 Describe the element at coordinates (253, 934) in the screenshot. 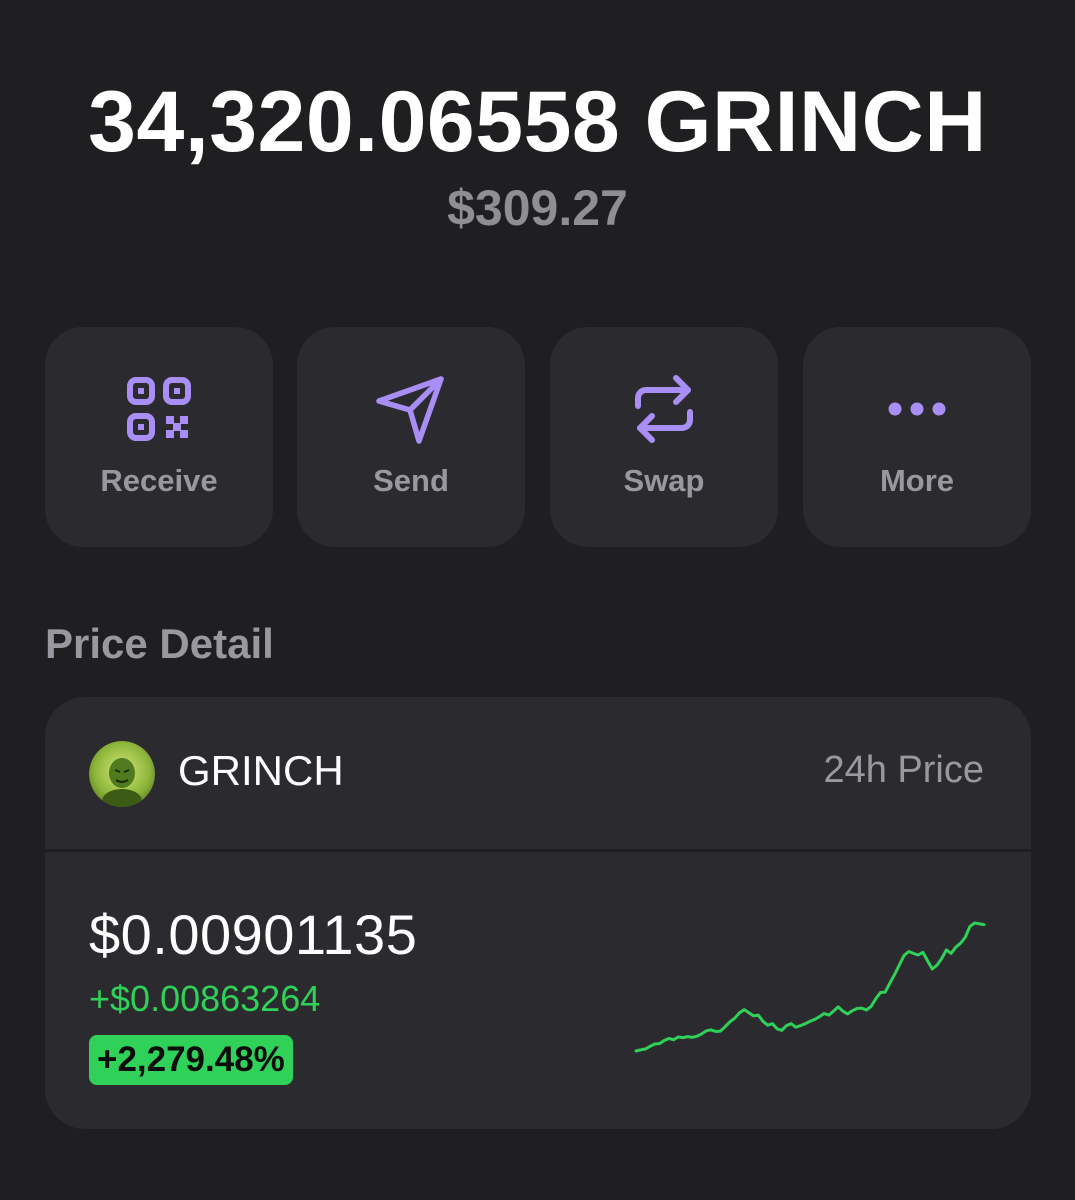

I see `token-price: $0.00901135` at that location.